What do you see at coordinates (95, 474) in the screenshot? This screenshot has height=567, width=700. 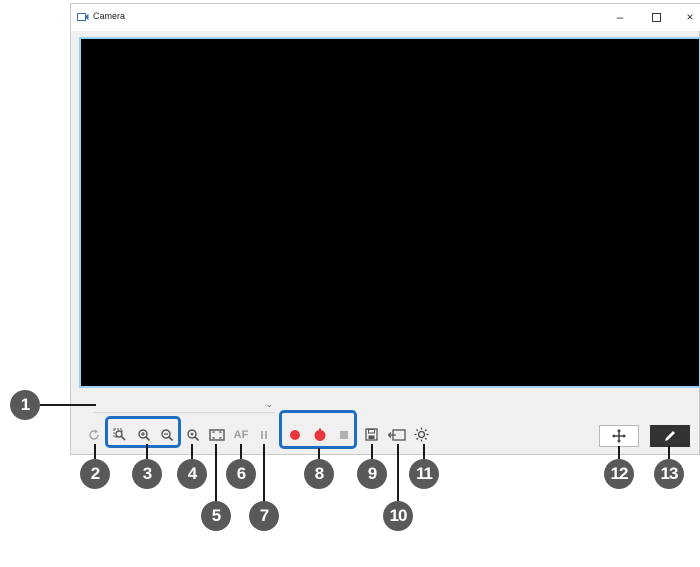 I see `callout-badge-2: 2` at bounding box center [95, 474].